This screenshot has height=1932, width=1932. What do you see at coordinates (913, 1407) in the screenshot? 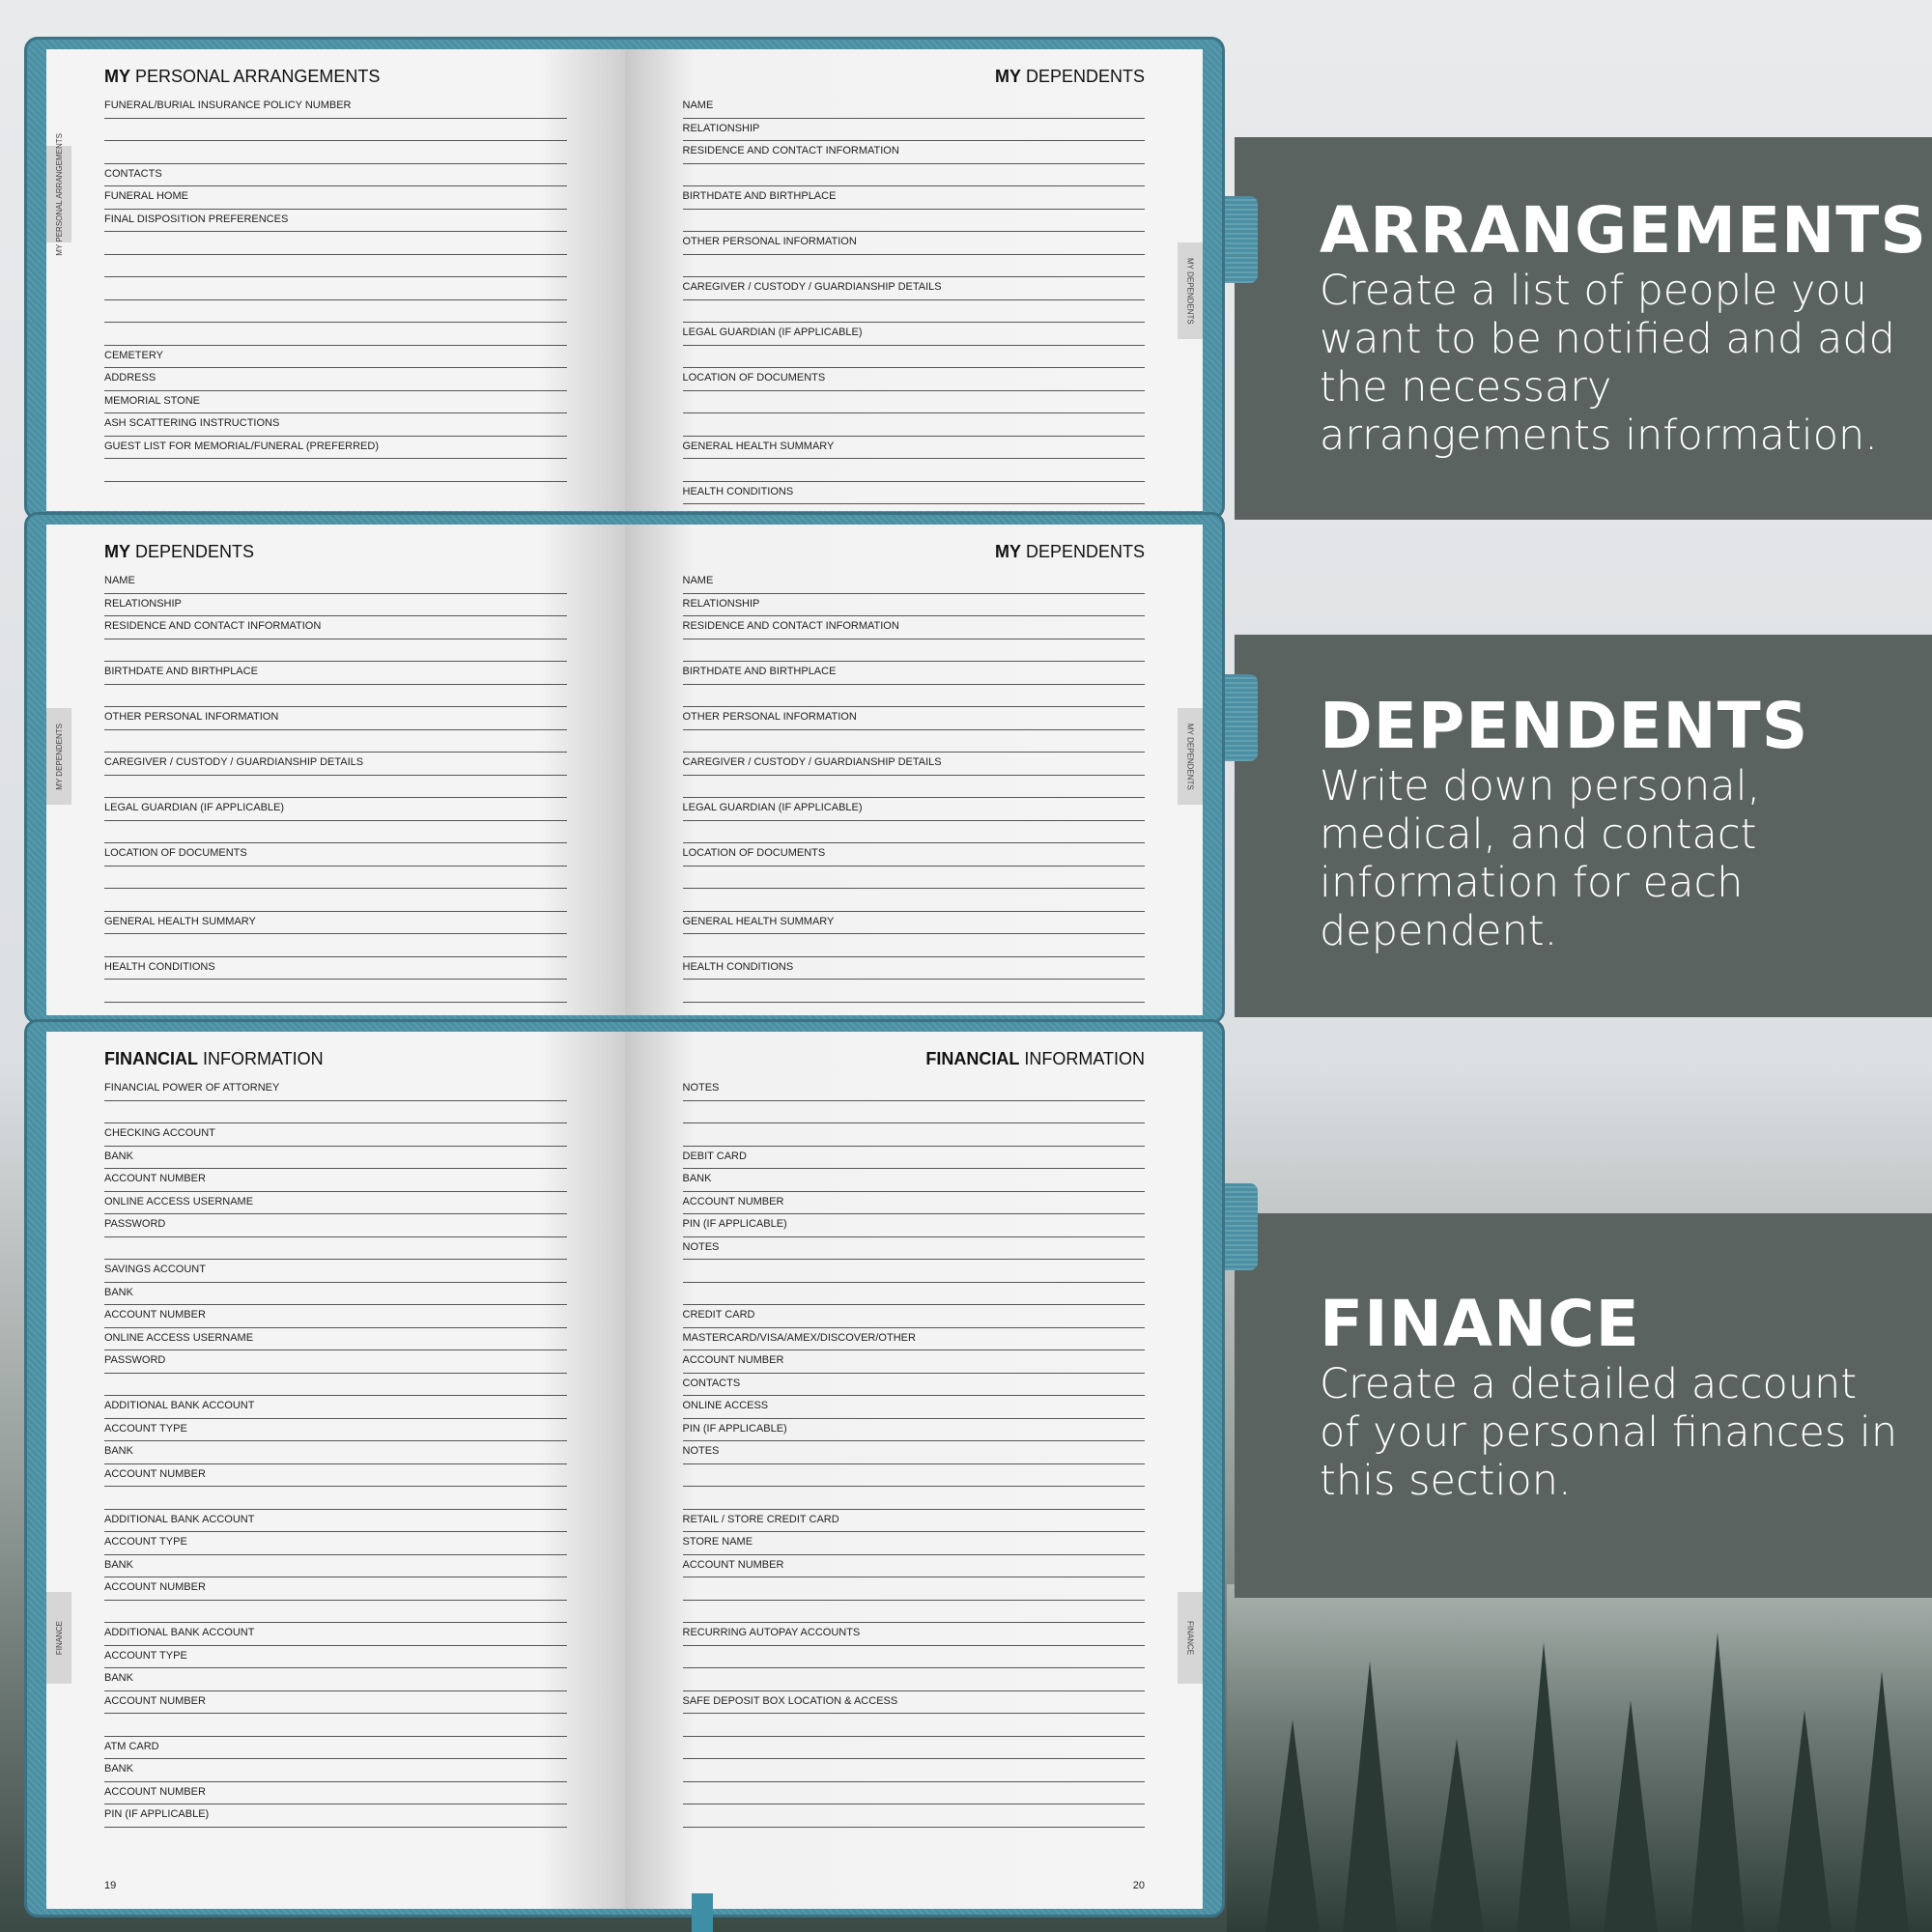
I see `form-field-label: ONLINE ACCESS` at bounding box center [913, 1407].